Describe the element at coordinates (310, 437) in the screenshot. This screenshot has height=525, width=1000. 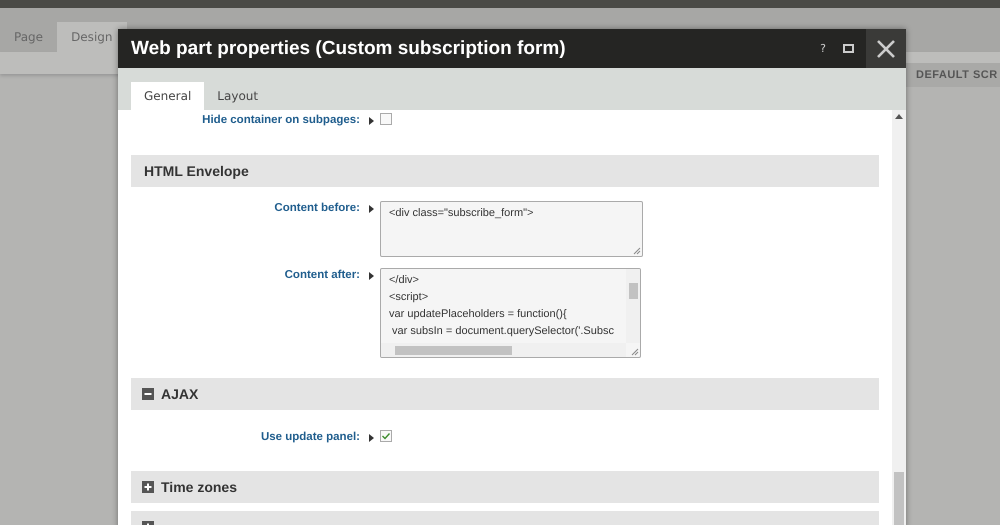
I see `field-label: Use update panel:` at that location.